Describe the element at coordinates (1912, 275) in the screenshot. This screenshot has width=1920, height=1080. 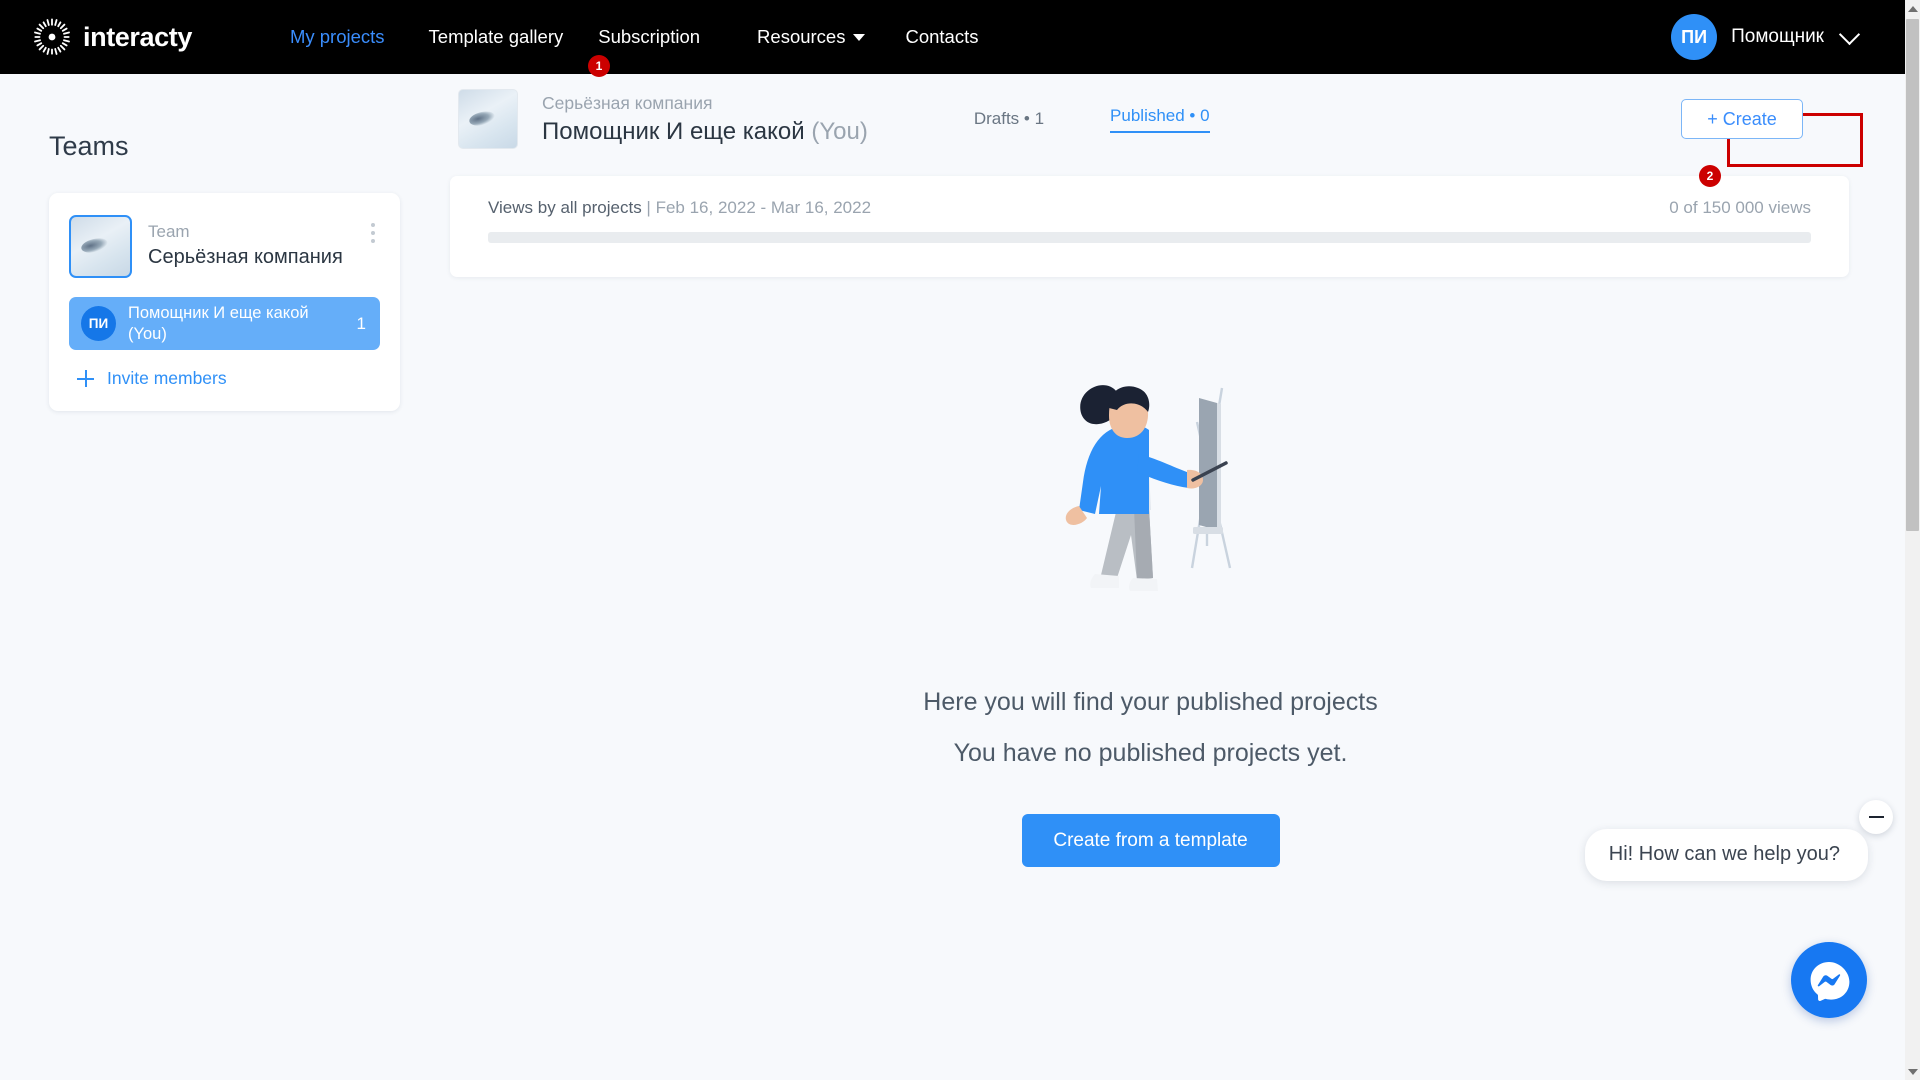
I see `scrollbar-thumb` at that location.